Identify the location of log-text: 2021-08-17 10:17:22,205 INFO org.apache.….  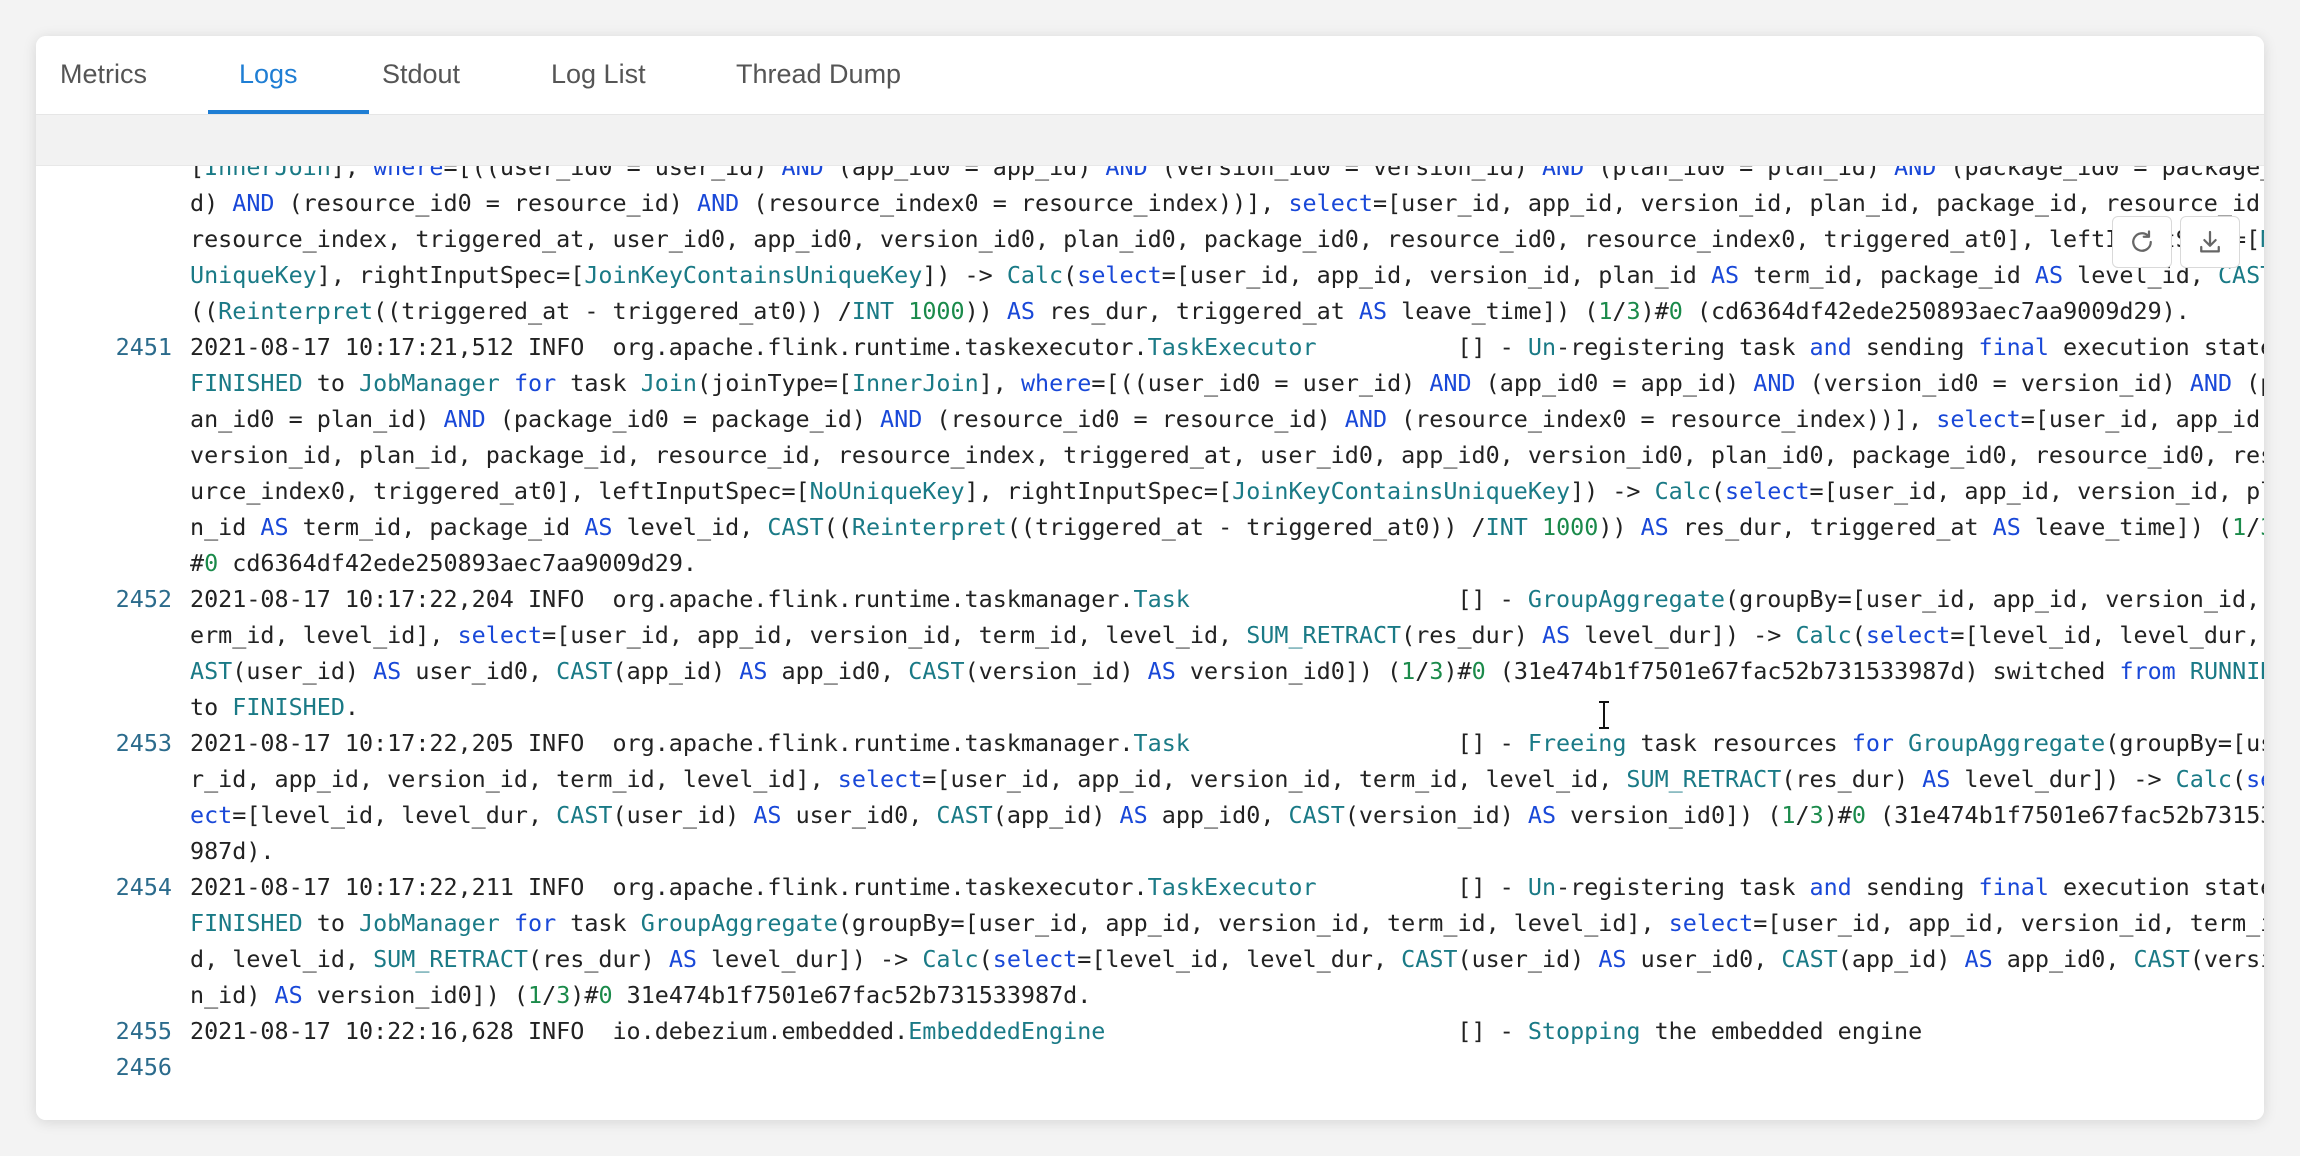
(1227, 797).